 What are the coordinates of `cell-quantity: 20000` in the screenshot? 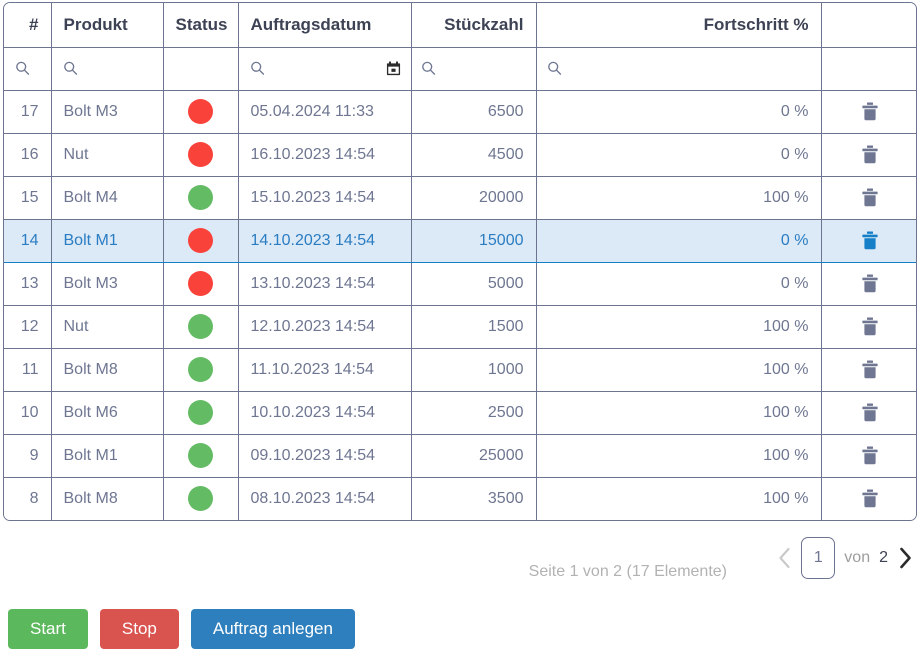 It's located at (474, 198).